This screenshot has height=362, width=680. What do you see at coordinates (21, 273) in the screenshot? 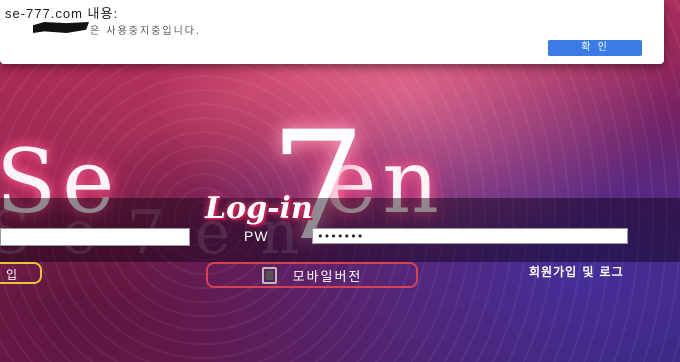
I see `login-button: 입` at bounding box center [21, 273].